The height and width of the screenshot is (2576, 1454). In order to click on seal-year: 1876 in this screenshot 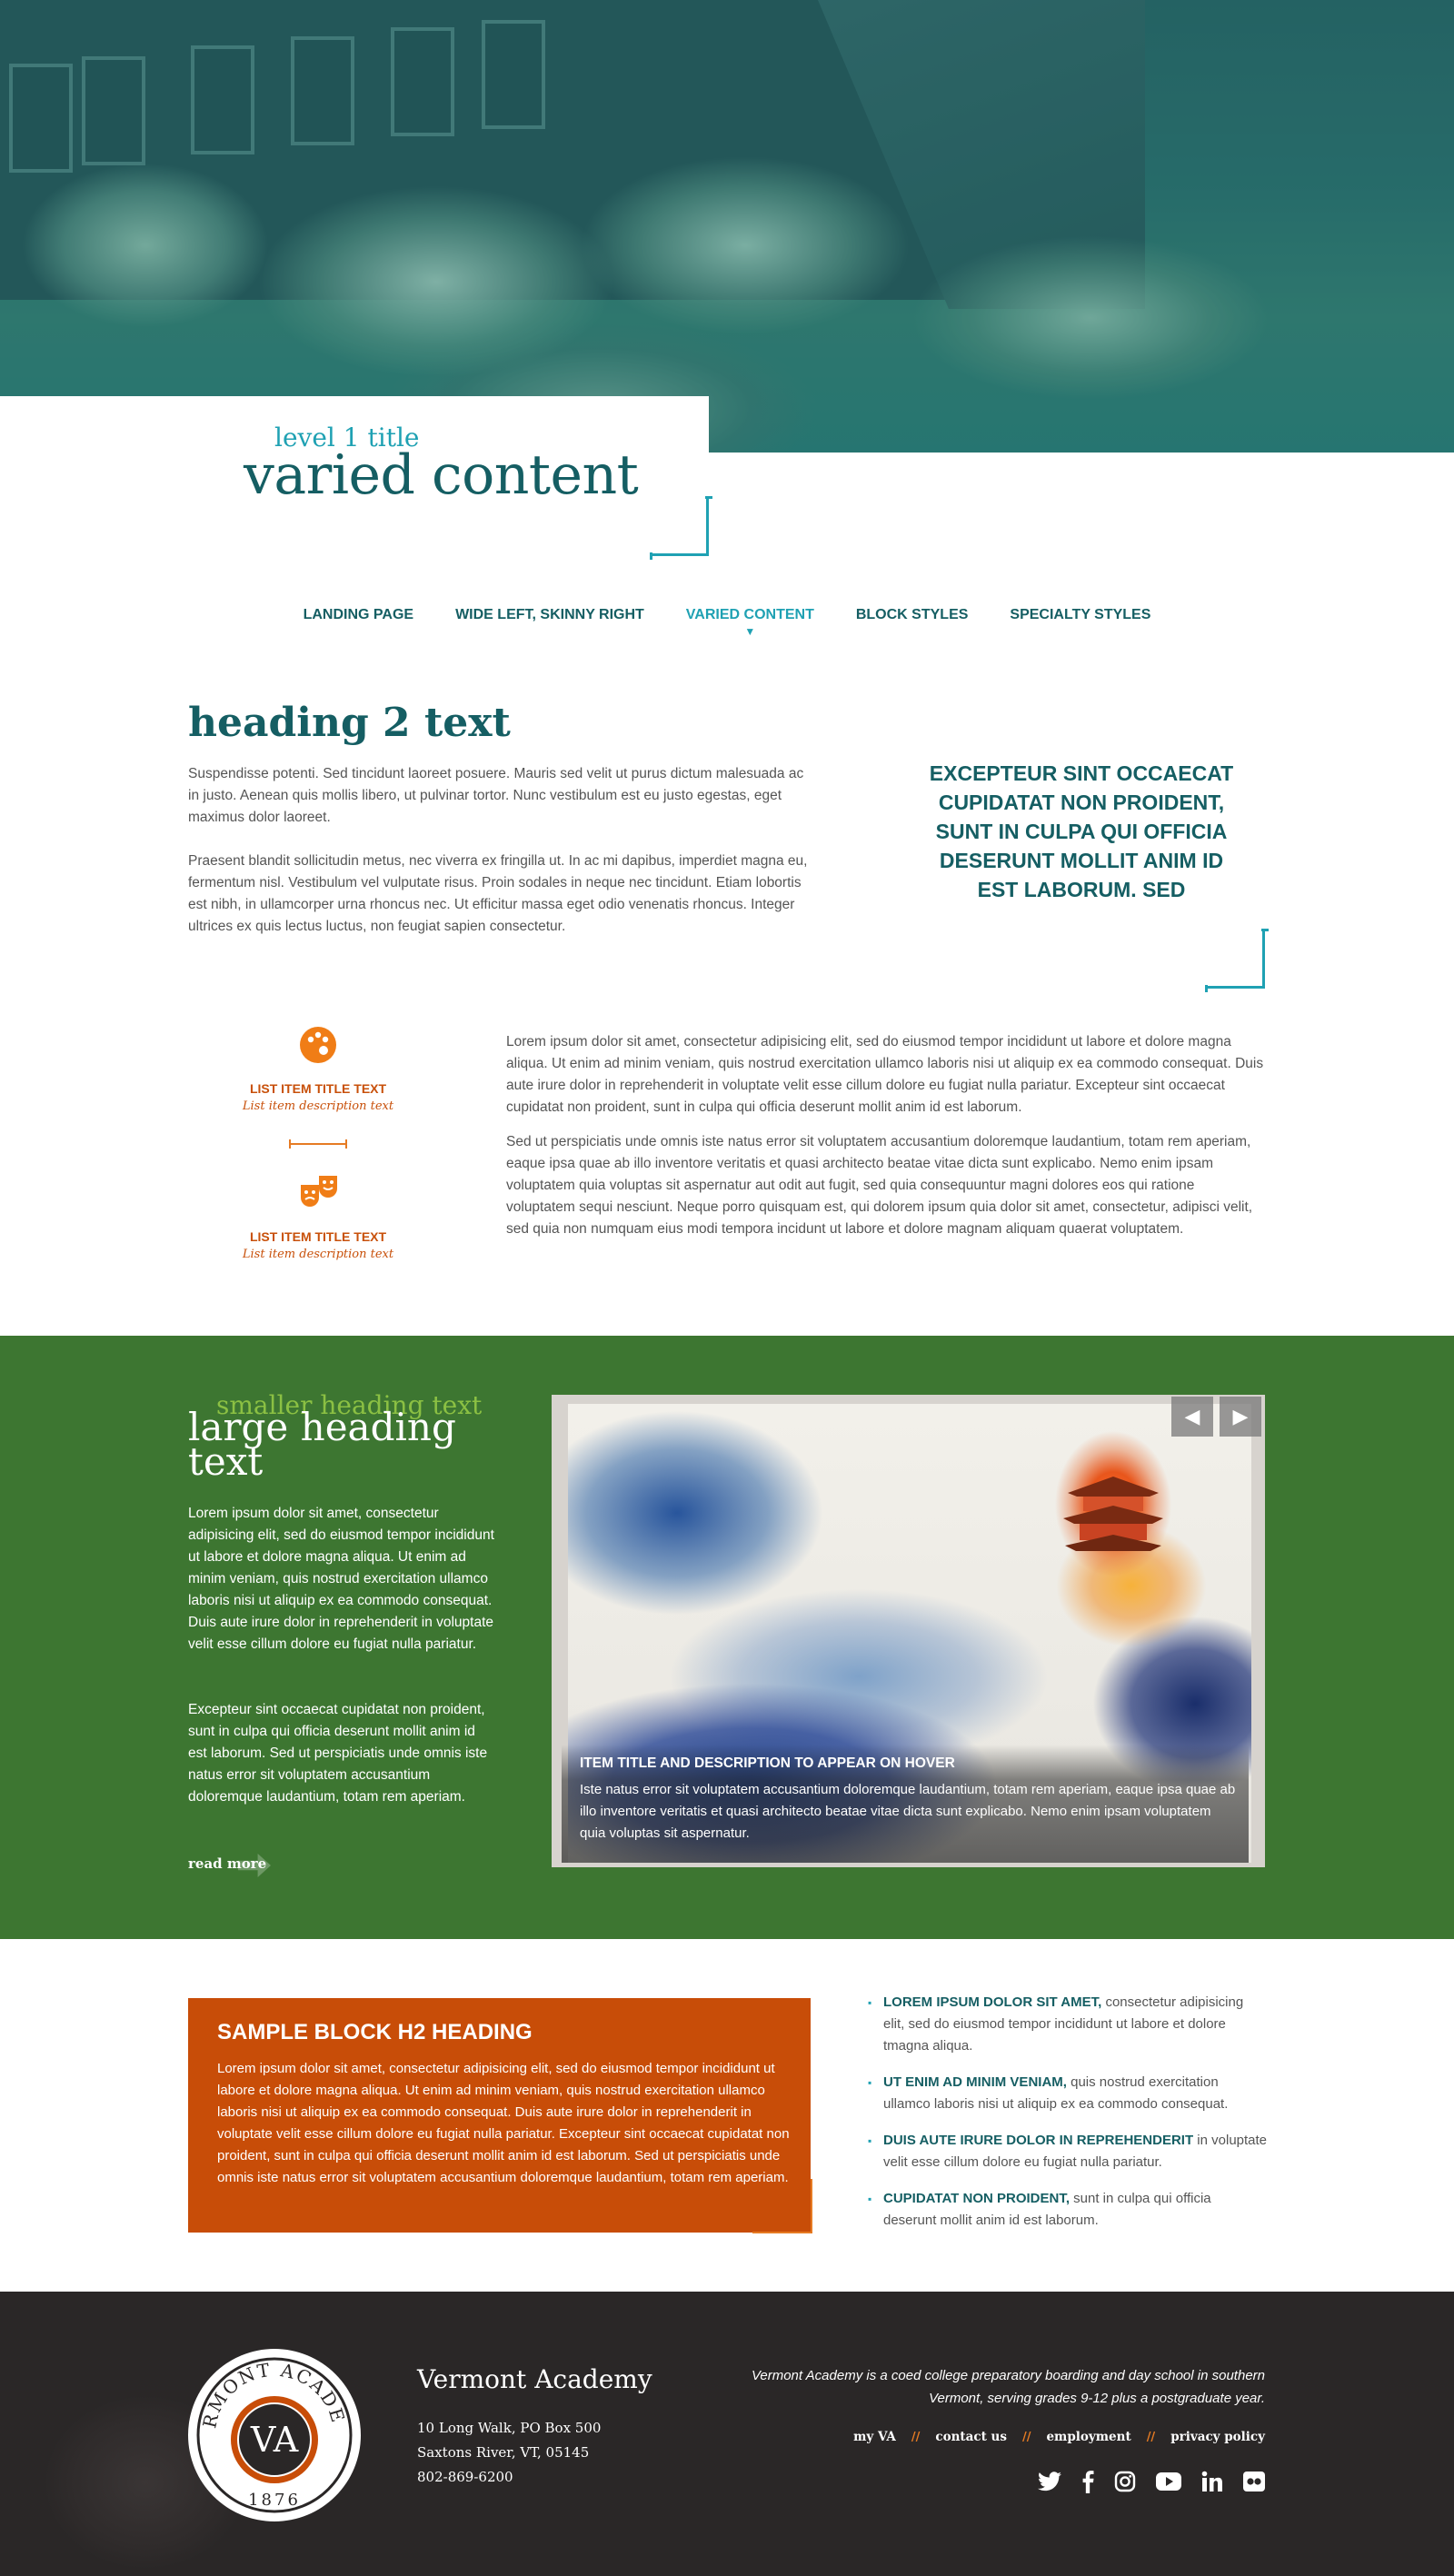, I will do `click(274, 2500)`.